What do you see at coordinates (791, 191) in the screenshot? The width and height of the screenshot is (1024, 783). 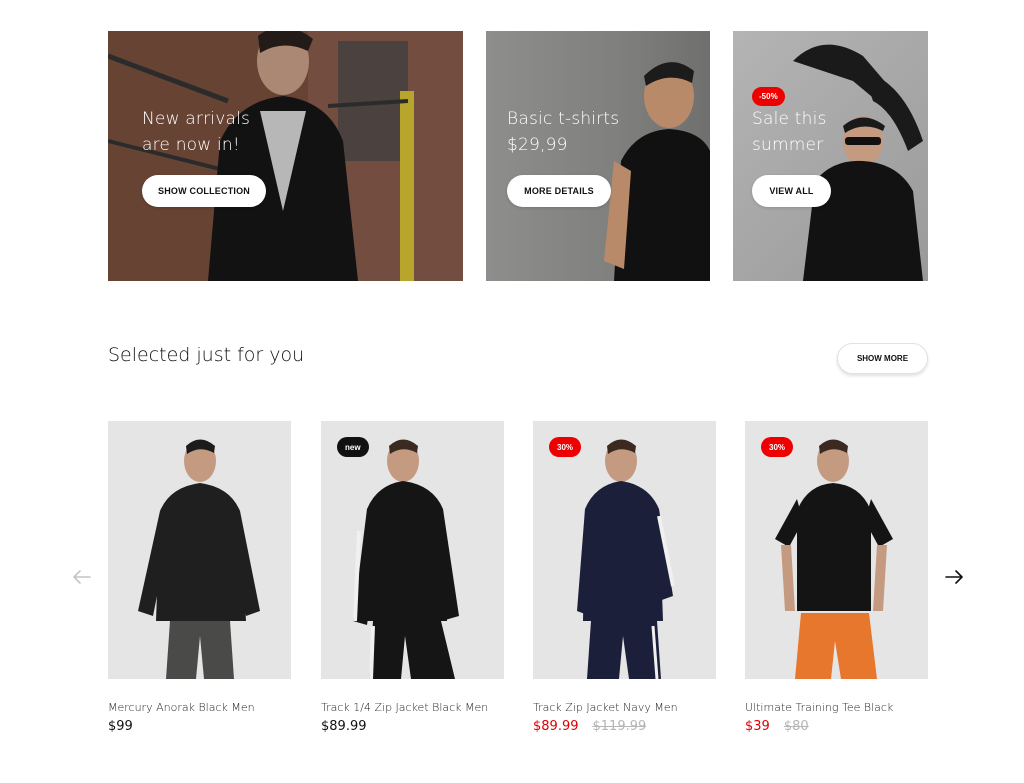 I see `view-all-button: VIEW ALL` at bounding box center [791, 191].